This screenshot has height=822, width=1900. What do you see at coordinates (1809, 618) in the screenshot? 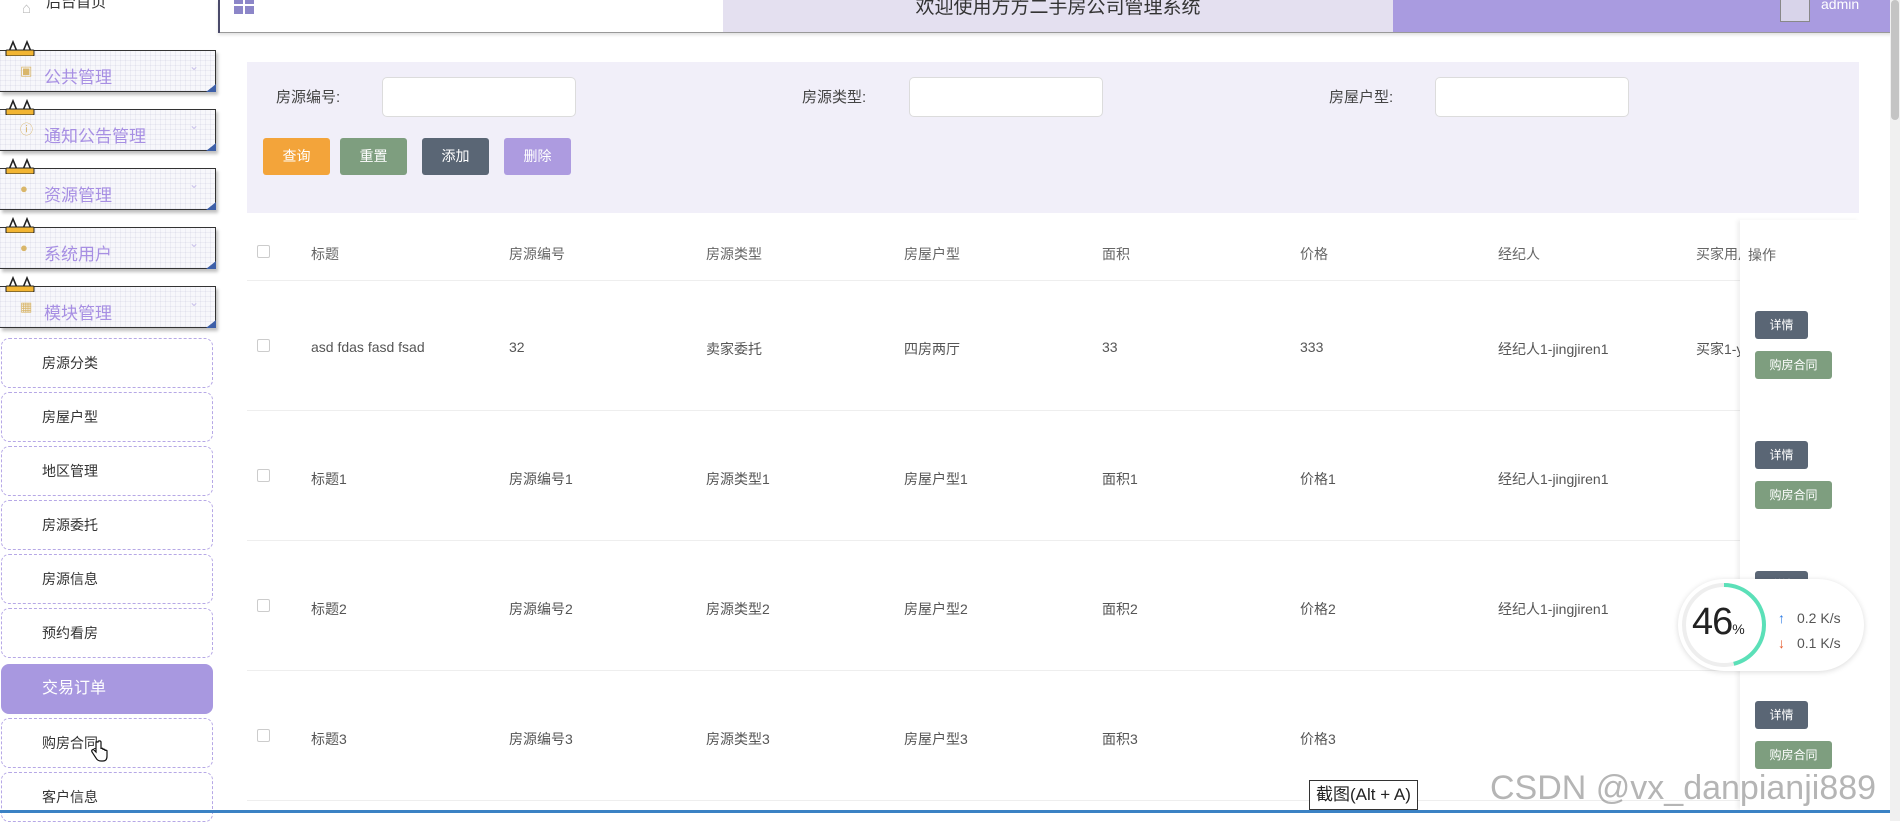
I see `upload-speed: ↑ 0.2 K/s` at bounding box center [1809, 618].